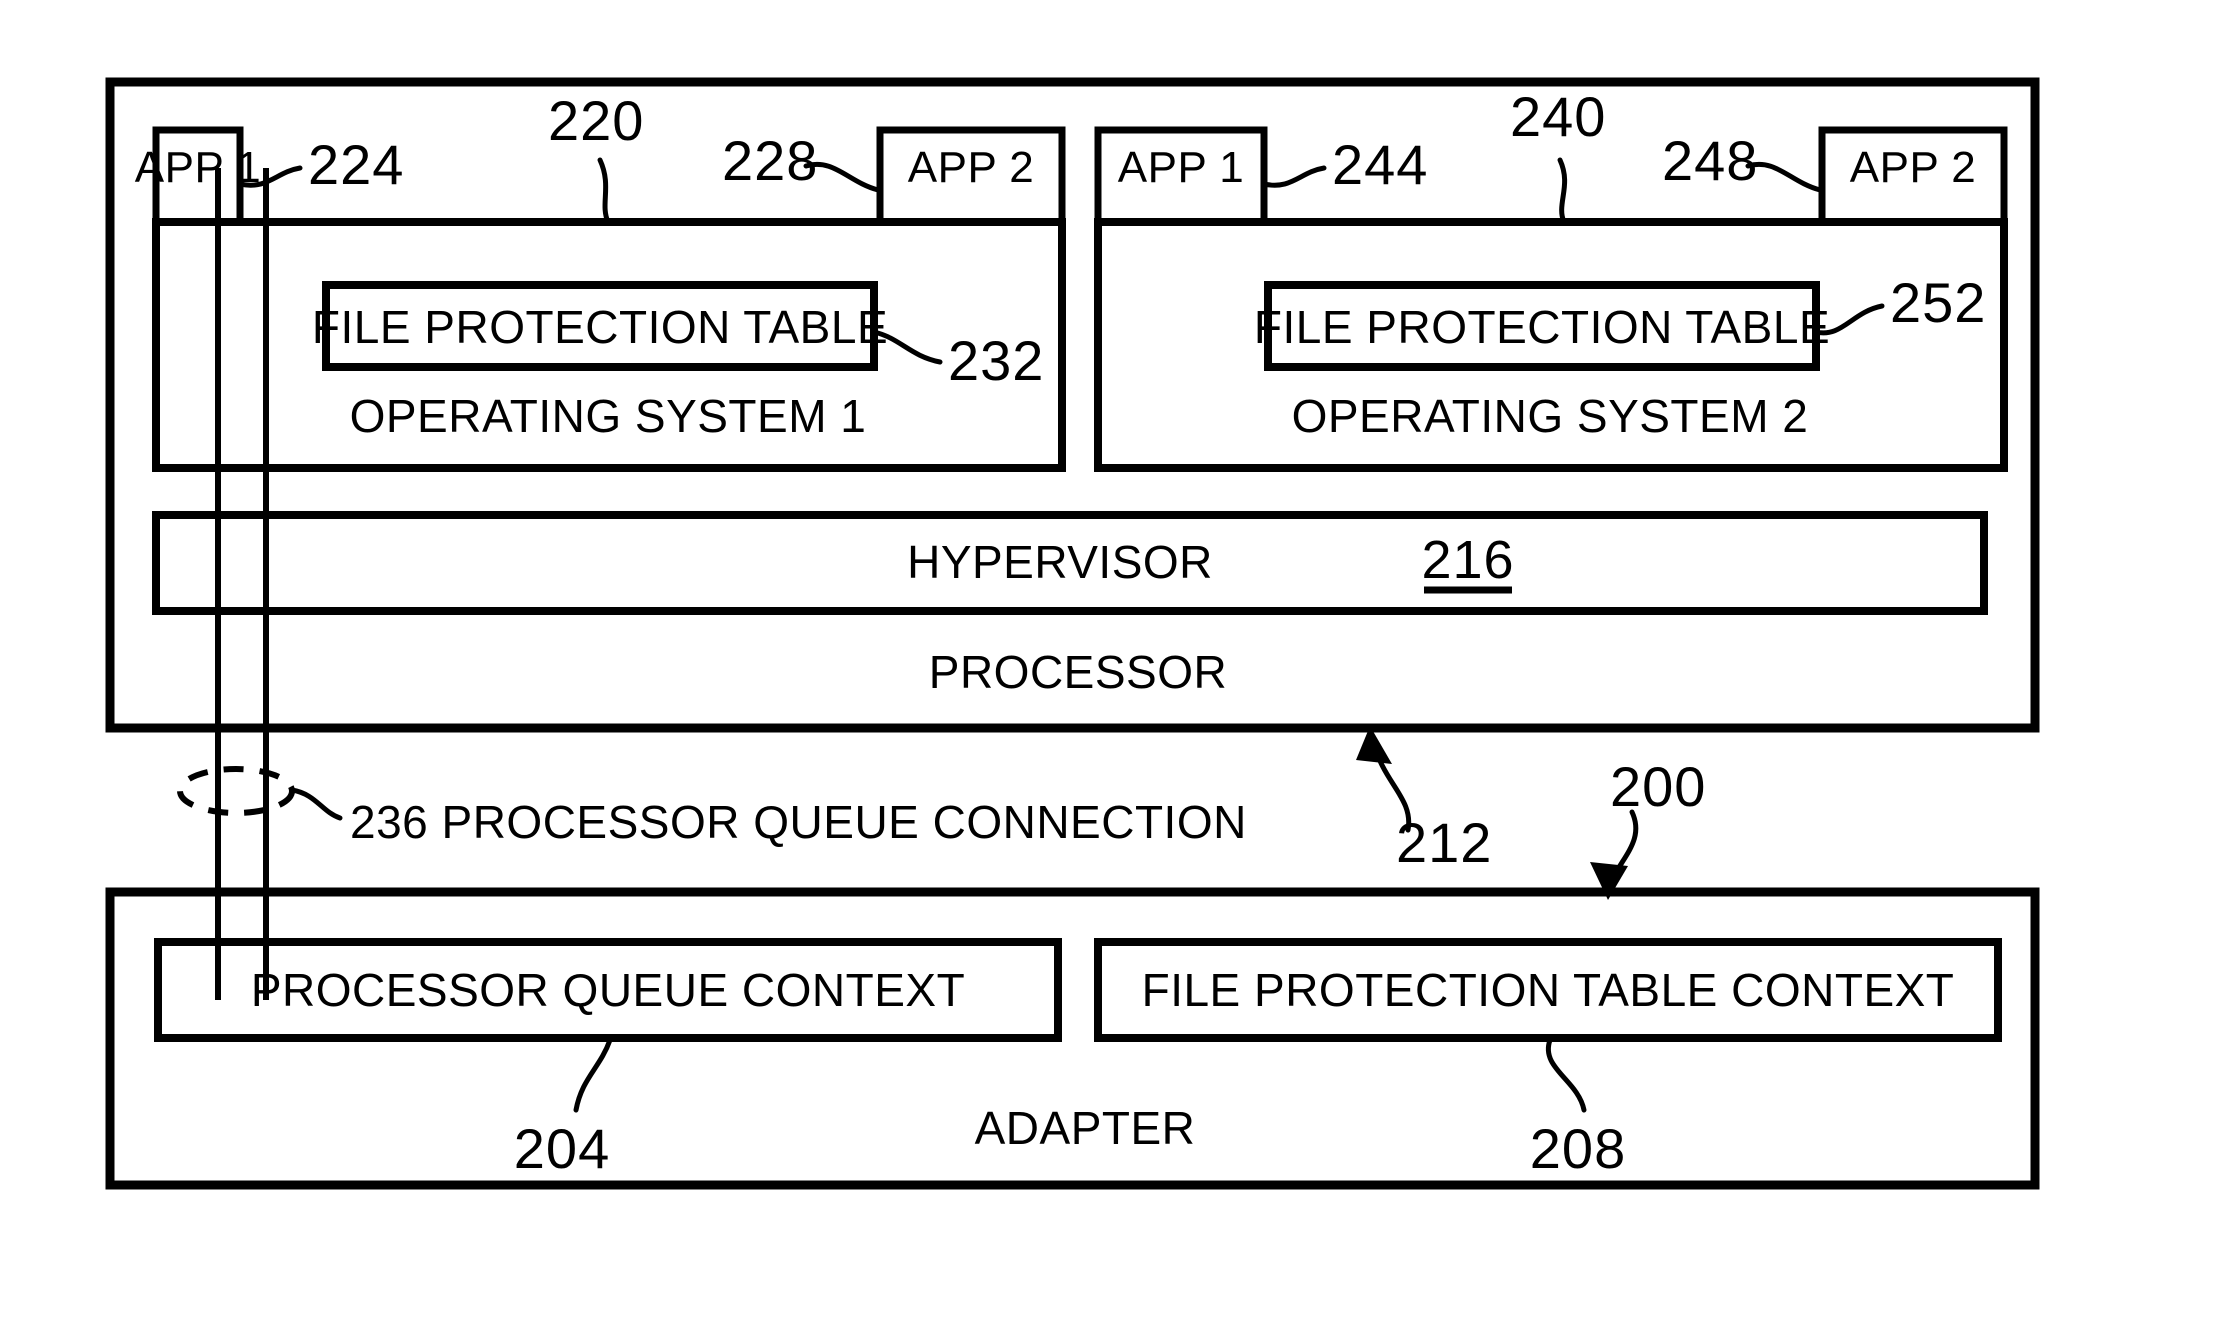 The image size is (2215, 1343). What do you see at coordinates (770, 160) in the screenshot?
I see `ref-228-label: 228` at bounding box center [770, 160].